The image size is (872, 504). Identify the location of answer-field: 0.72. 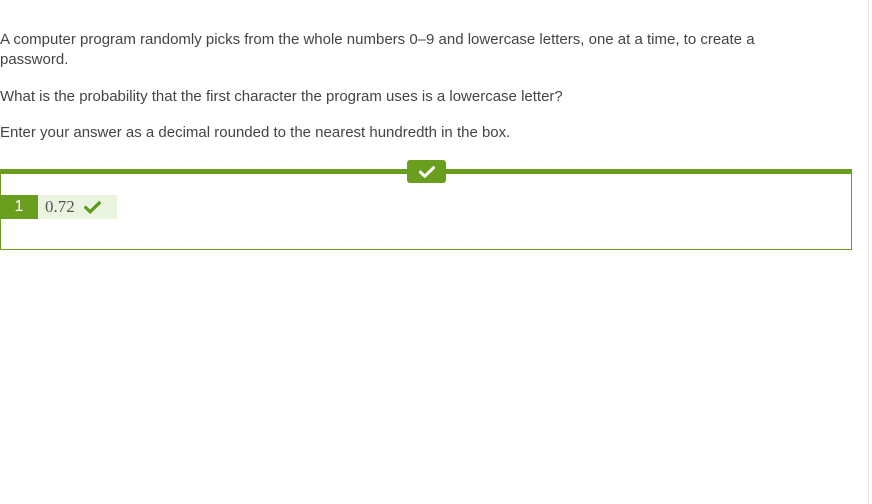
(77, 207).